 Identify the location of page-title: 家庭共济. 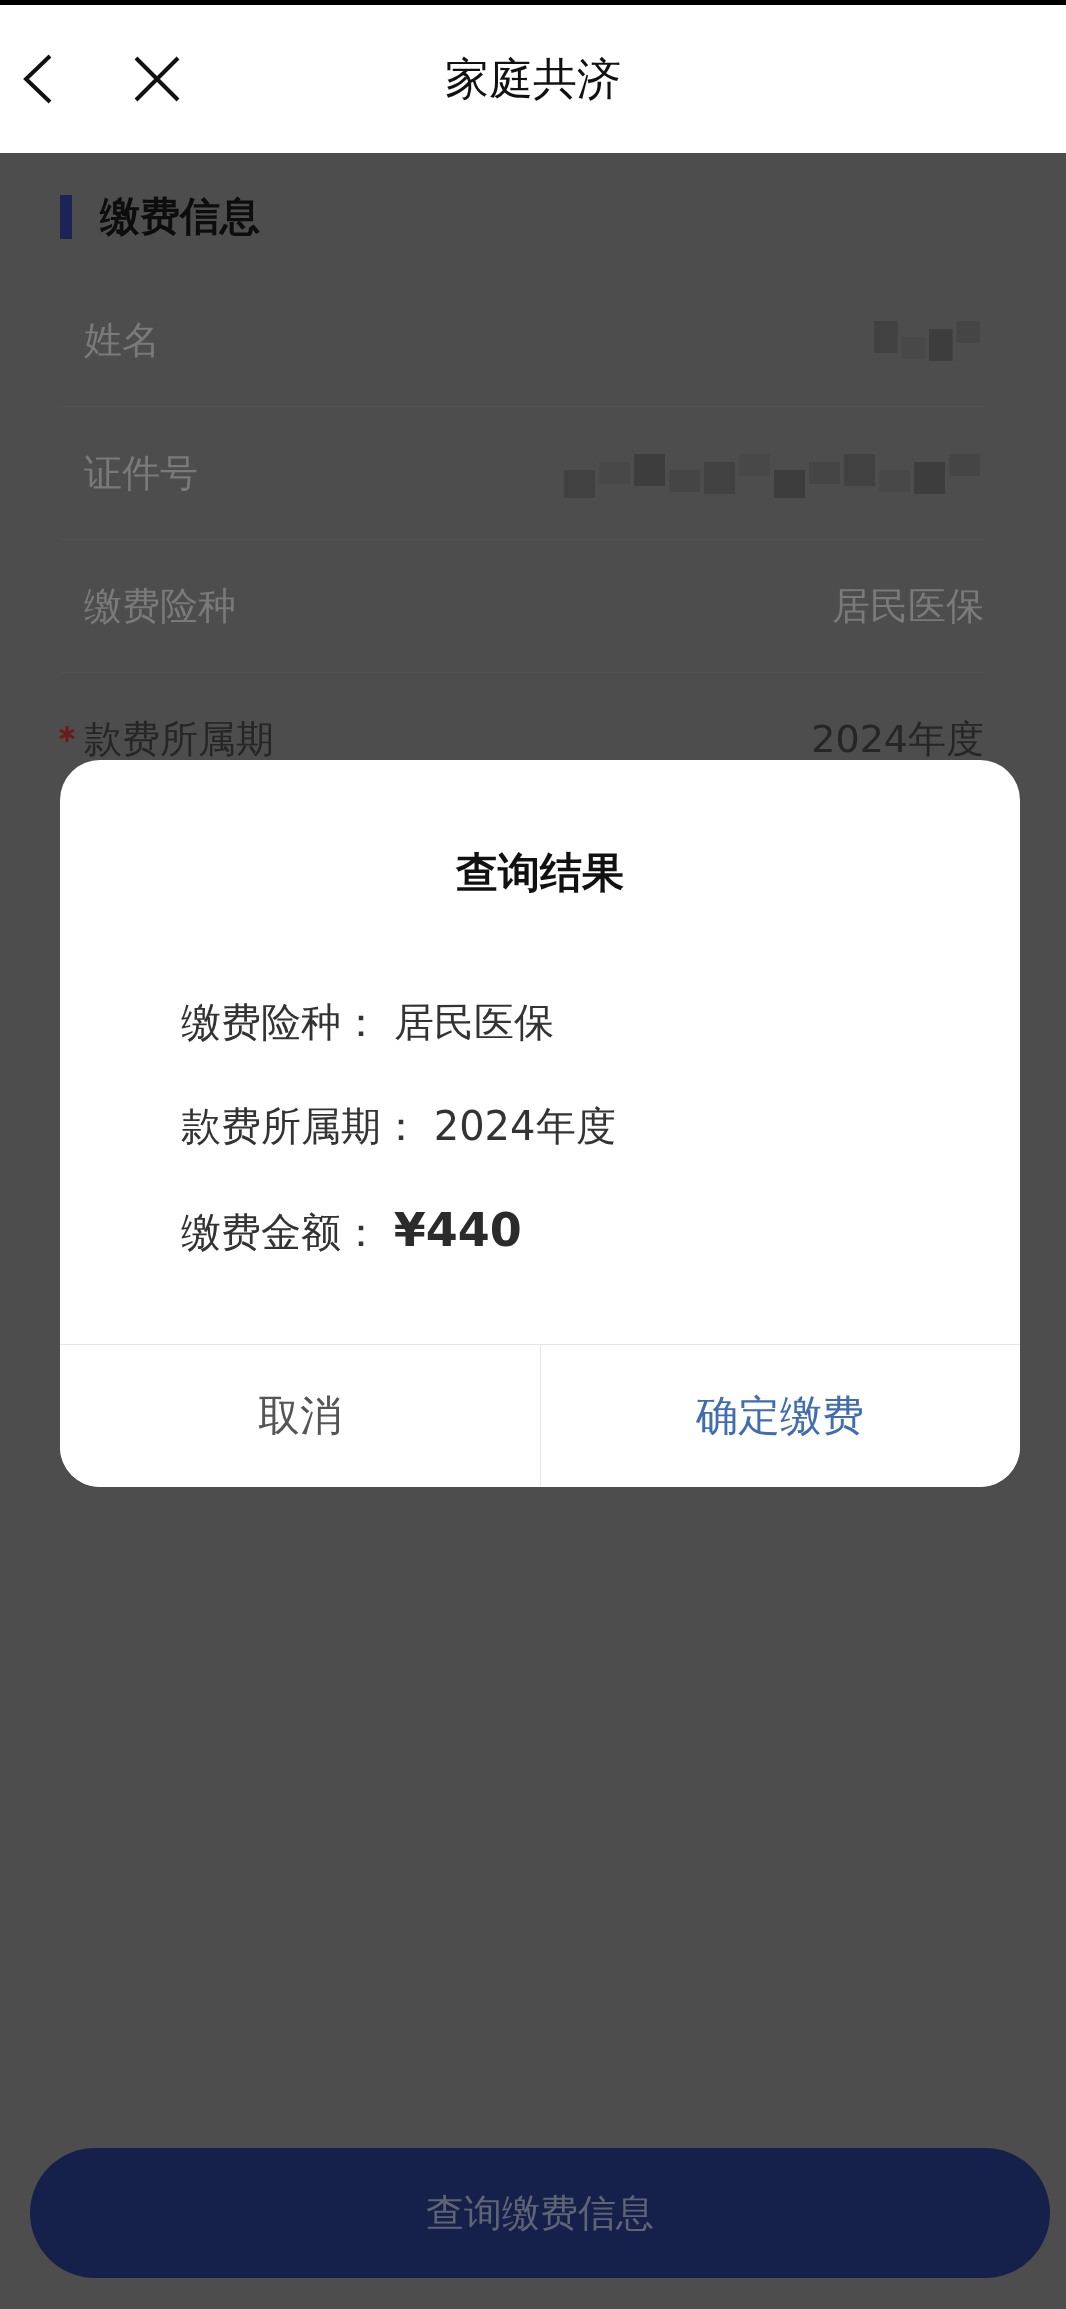
(533, 79).